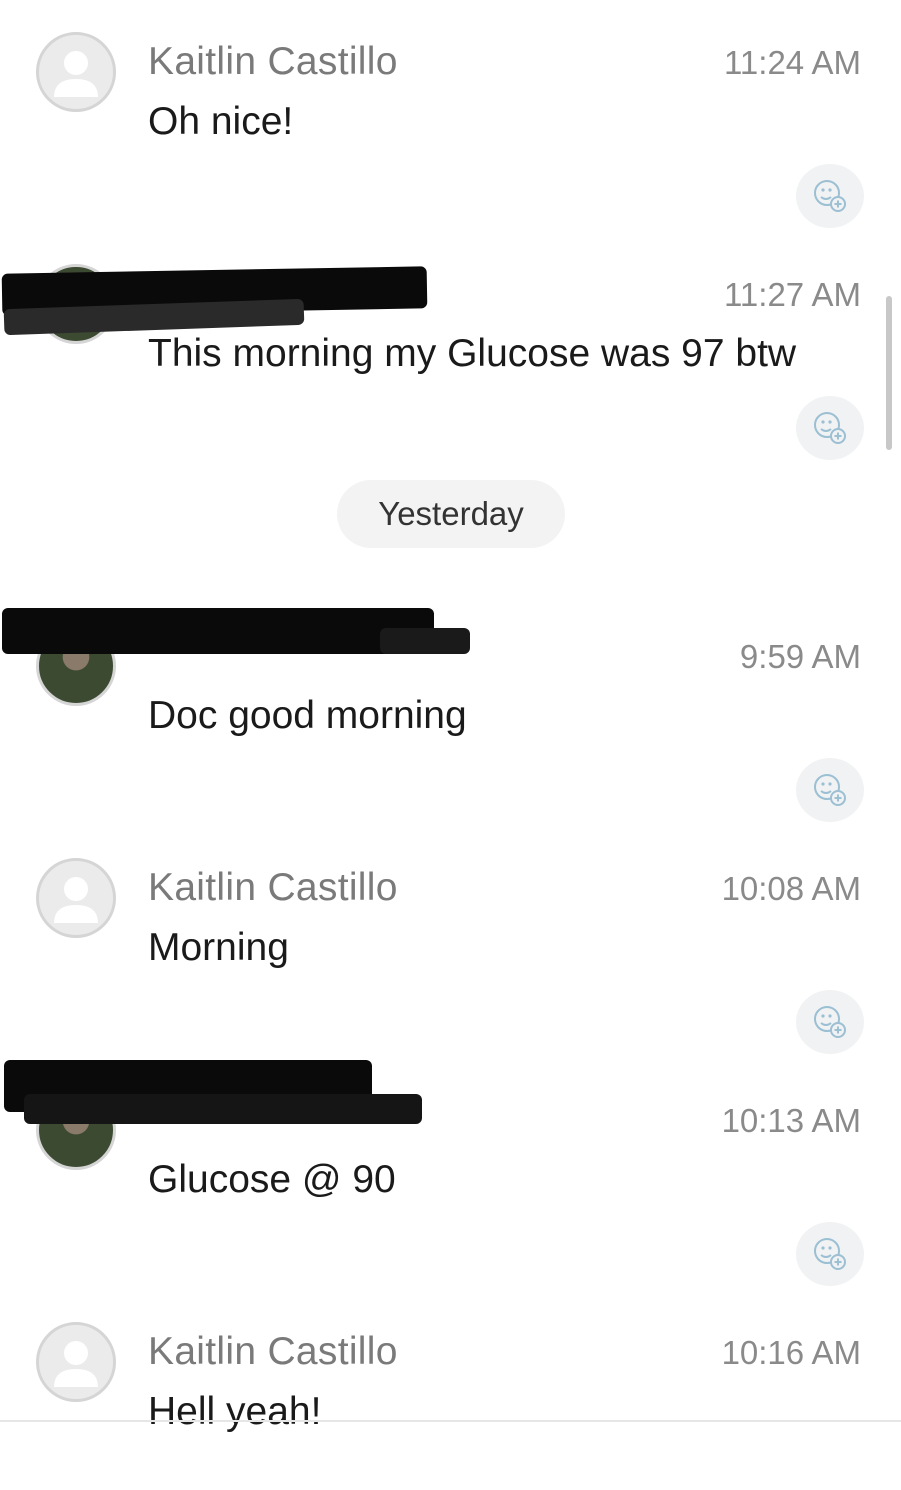 The image size is (901, 1490). Describe the element at coordinates (272, 1179) in the screenshot. I see `message-text: Glucose @ 90` at that location.